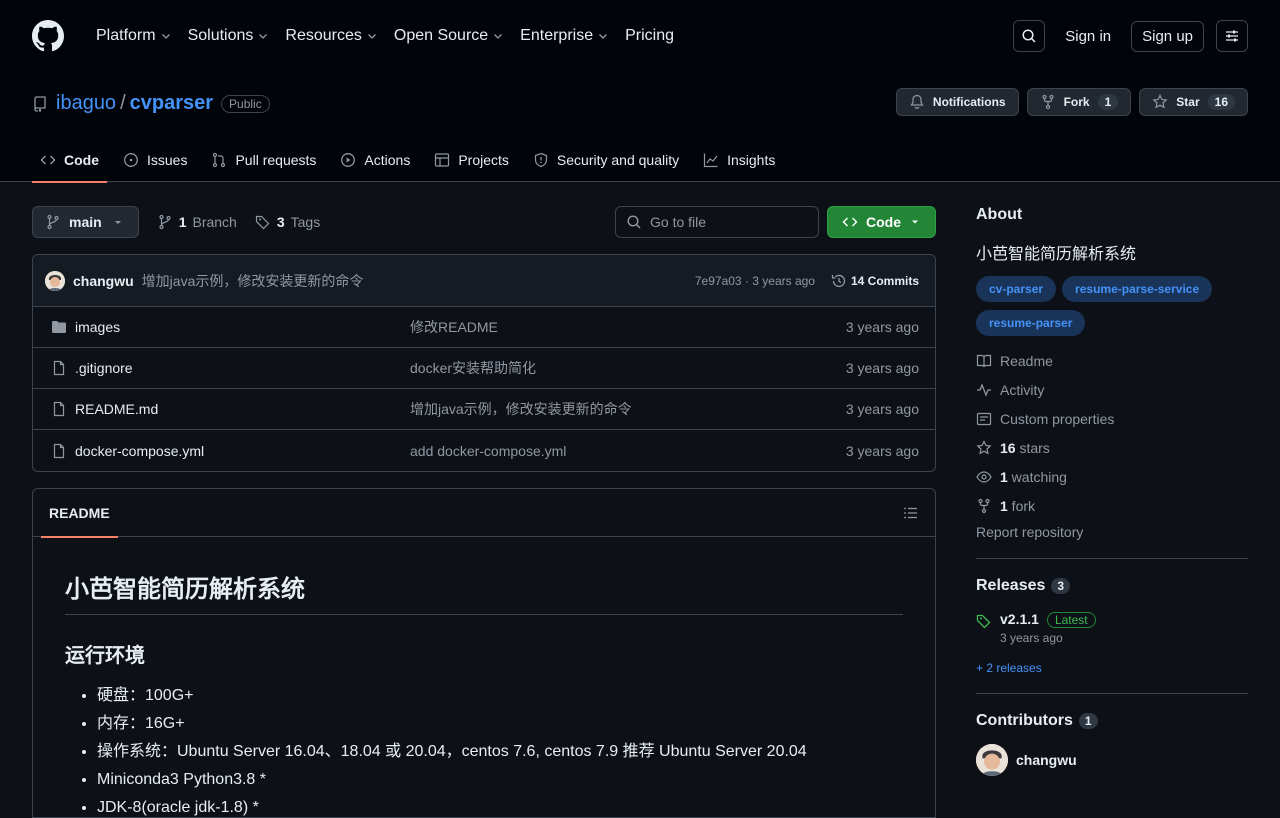 The width and height of the screenshot is (1280, 818). Describe the element at coordinates (86, 103) in the screenshot. I see `repo-owner-link: ibaguo` at that location.